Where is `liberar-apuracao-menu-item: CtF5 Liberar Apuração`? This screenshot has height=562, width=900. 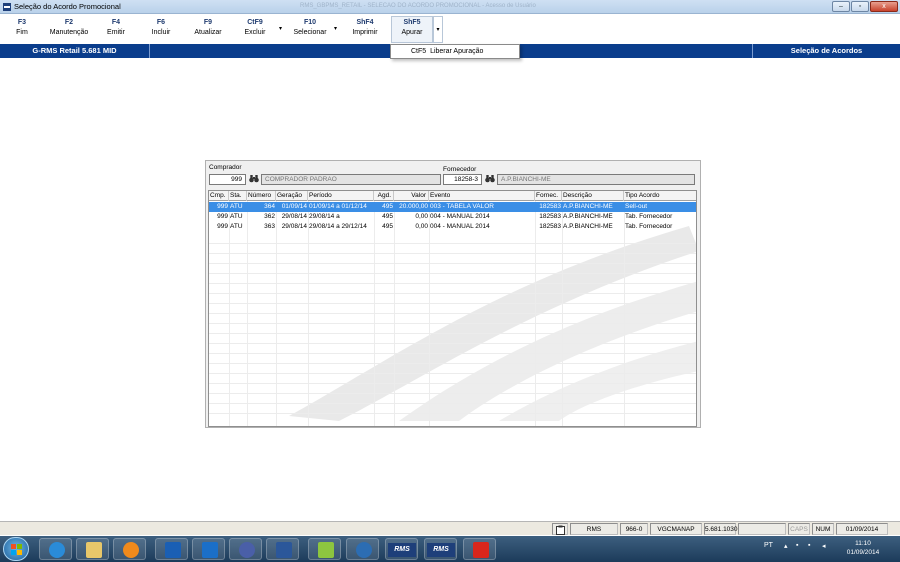 liberar-apuracao-menu-item: CtF5 Liberar Apuração is located at coordinates (455, 51).